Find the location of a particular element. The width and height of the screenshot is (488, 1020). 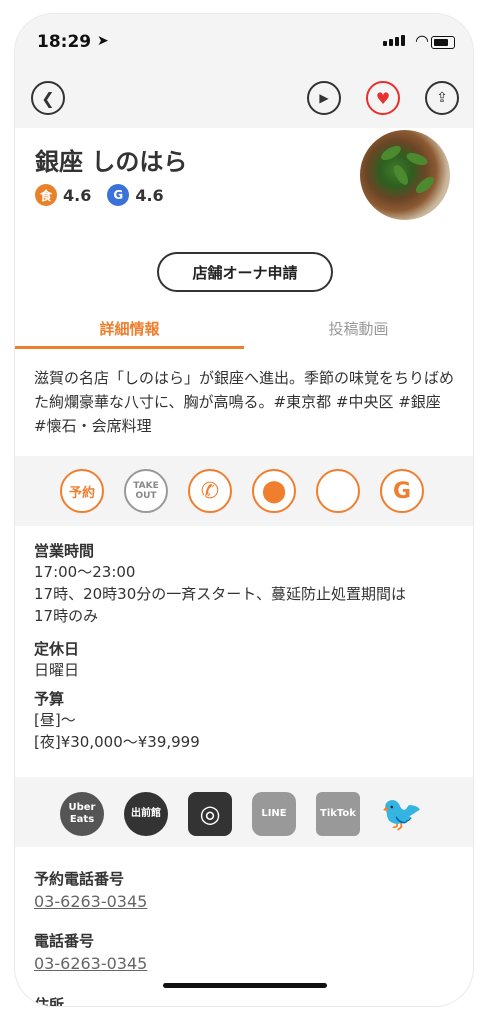

demaecan-button: 出前館 is located at coordinates (146, 814).